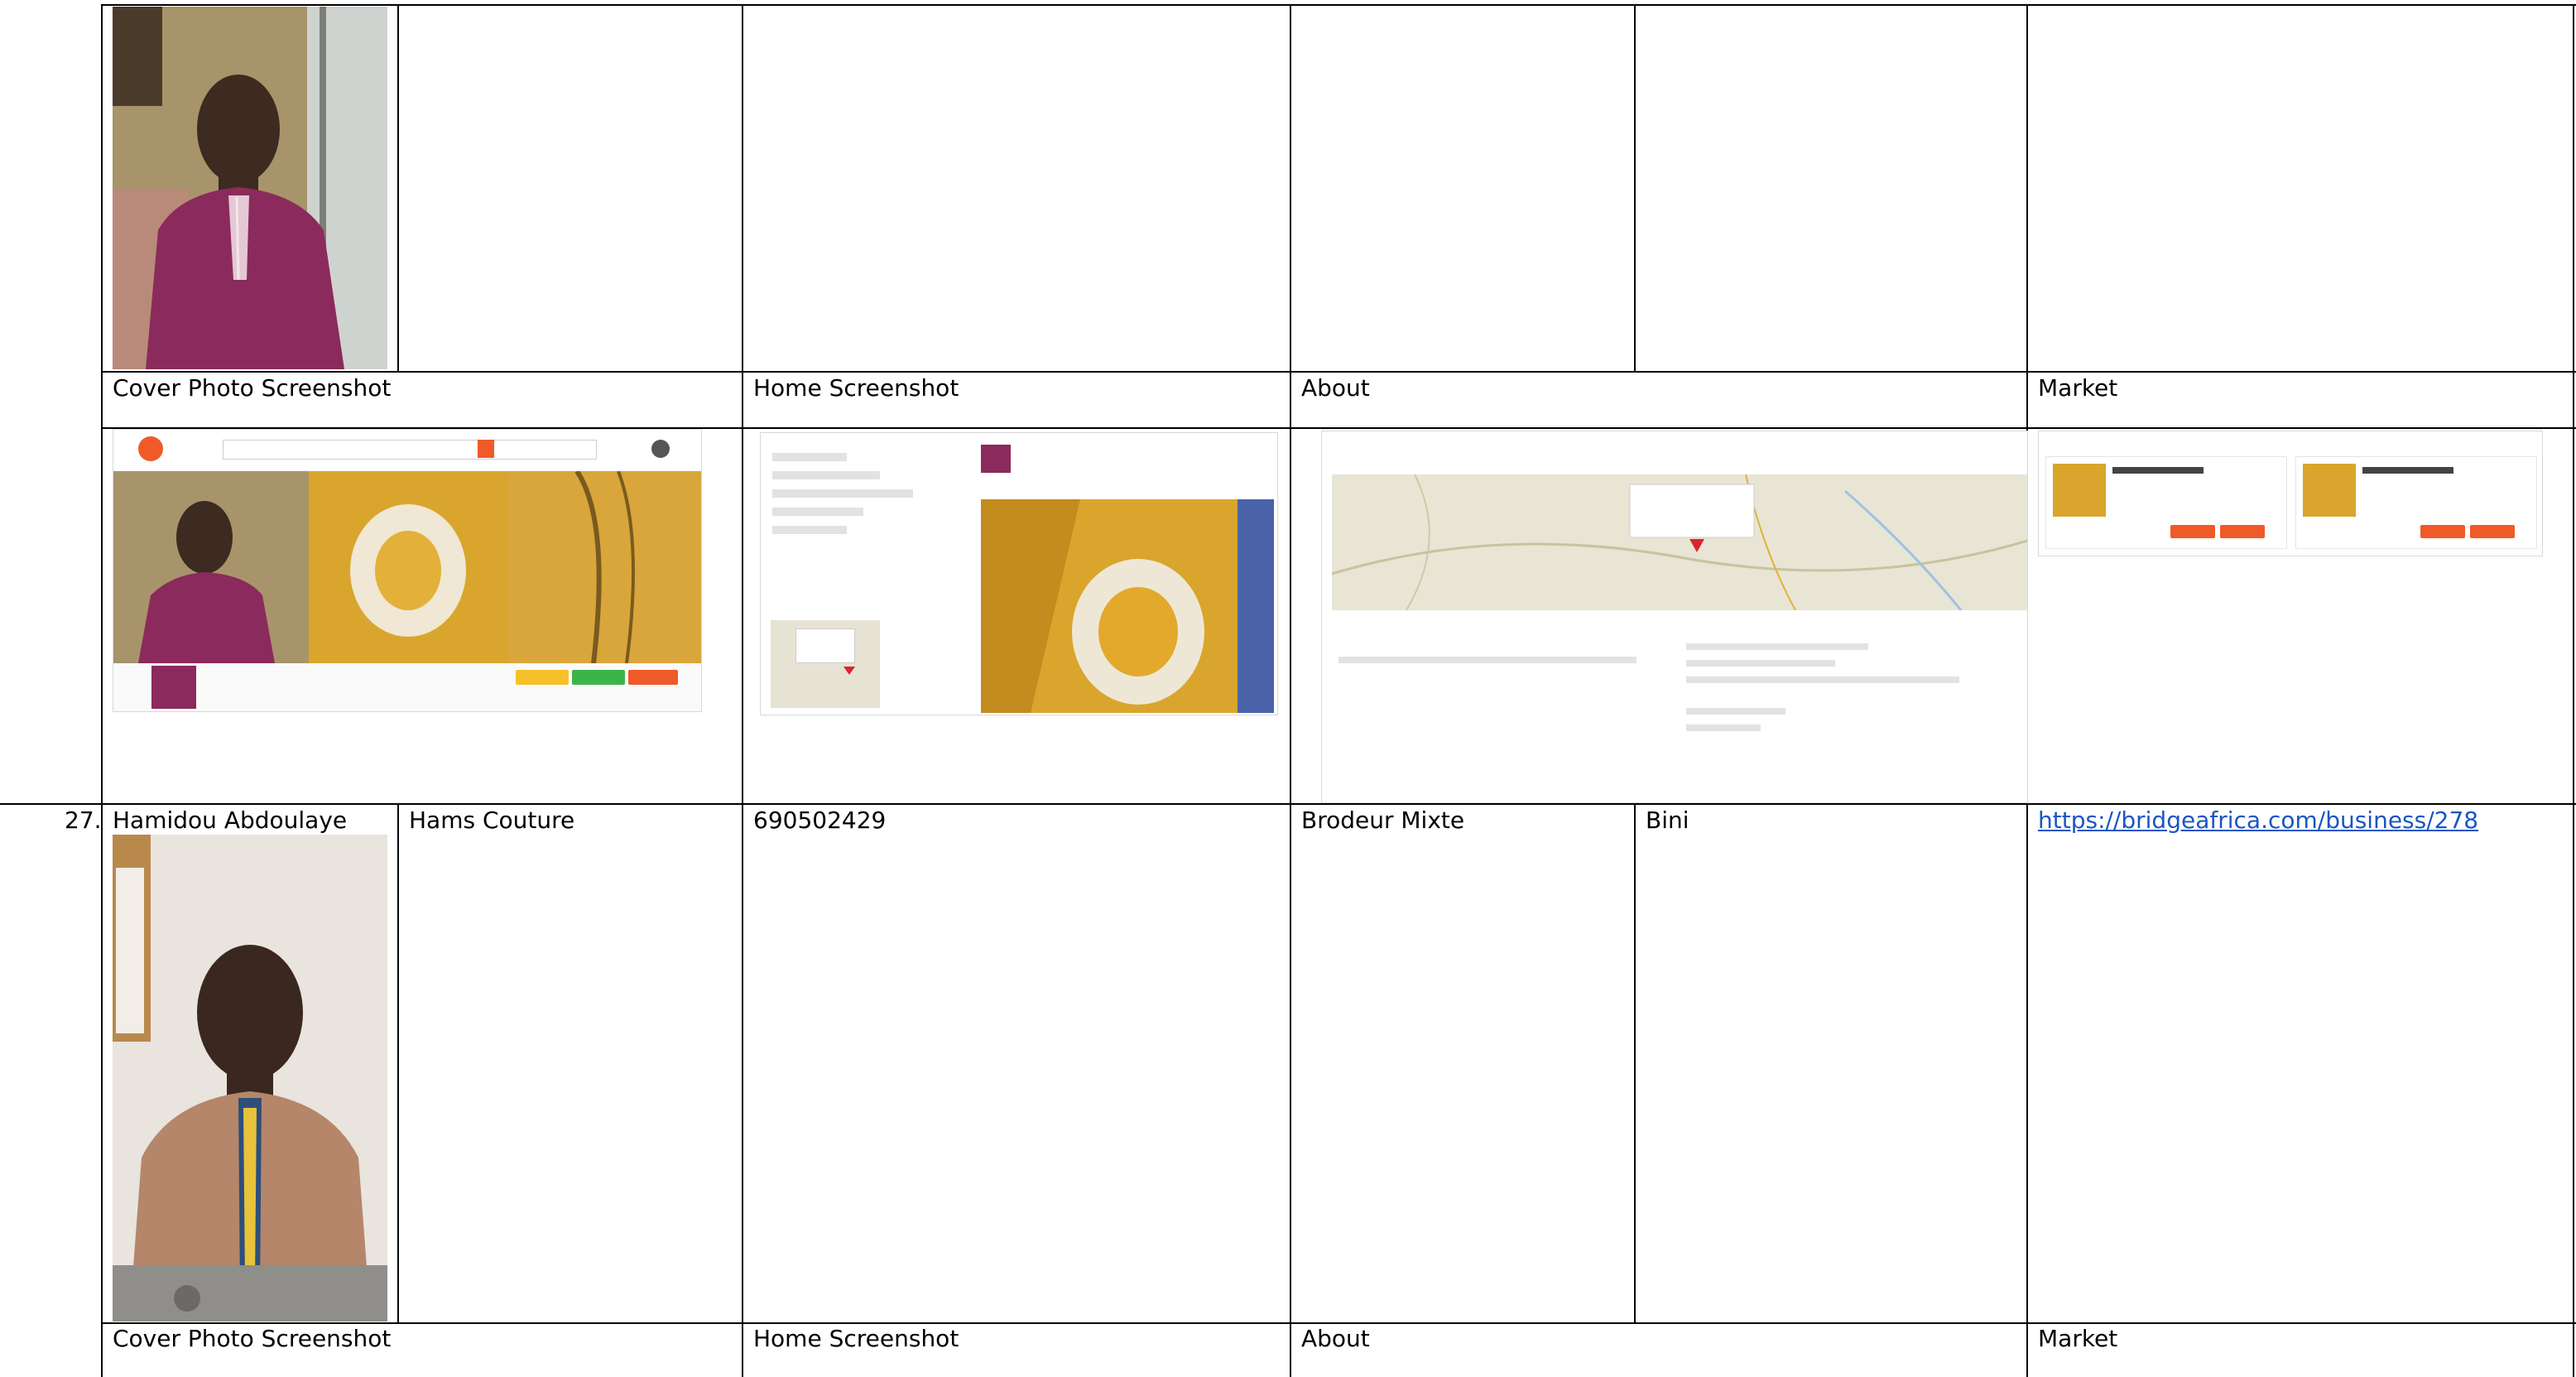 This screenshot has height=1377, width=2576. Describe the element at coordinates (1667, 820) in the screenshot. I see `business-location: Bini` at that location.